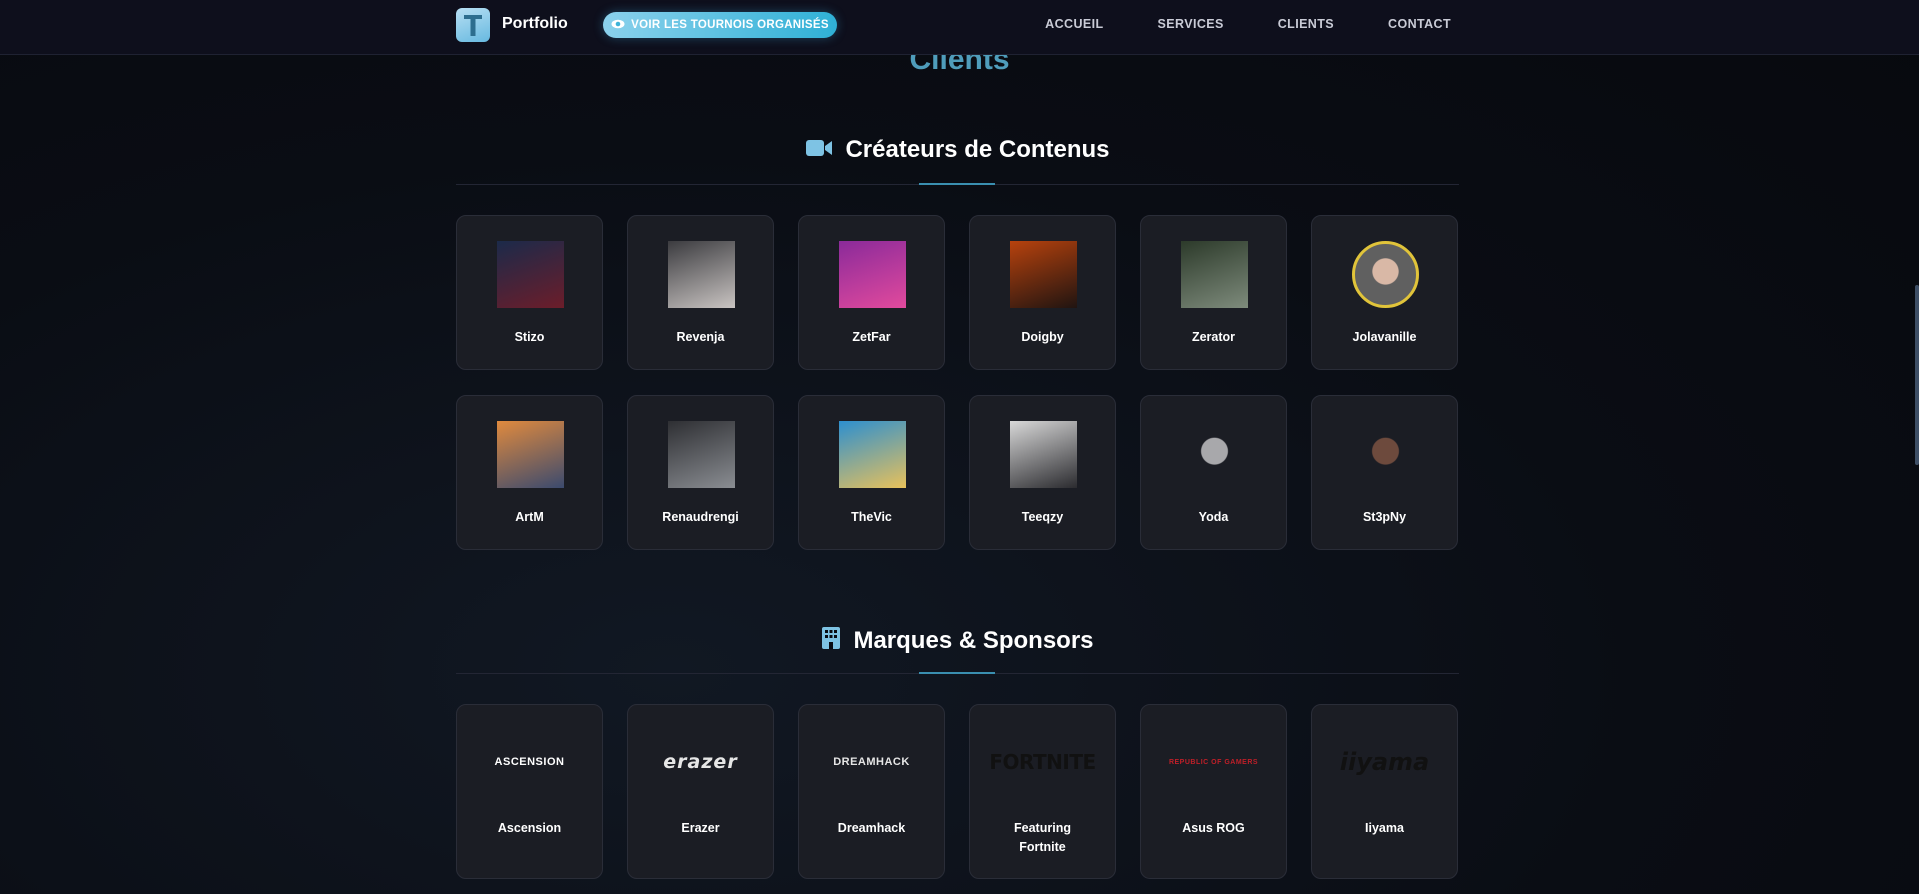 The height and width of the screenshot is (894, 1919). I want to click on brand-logo: erazer, so click(700, 762).